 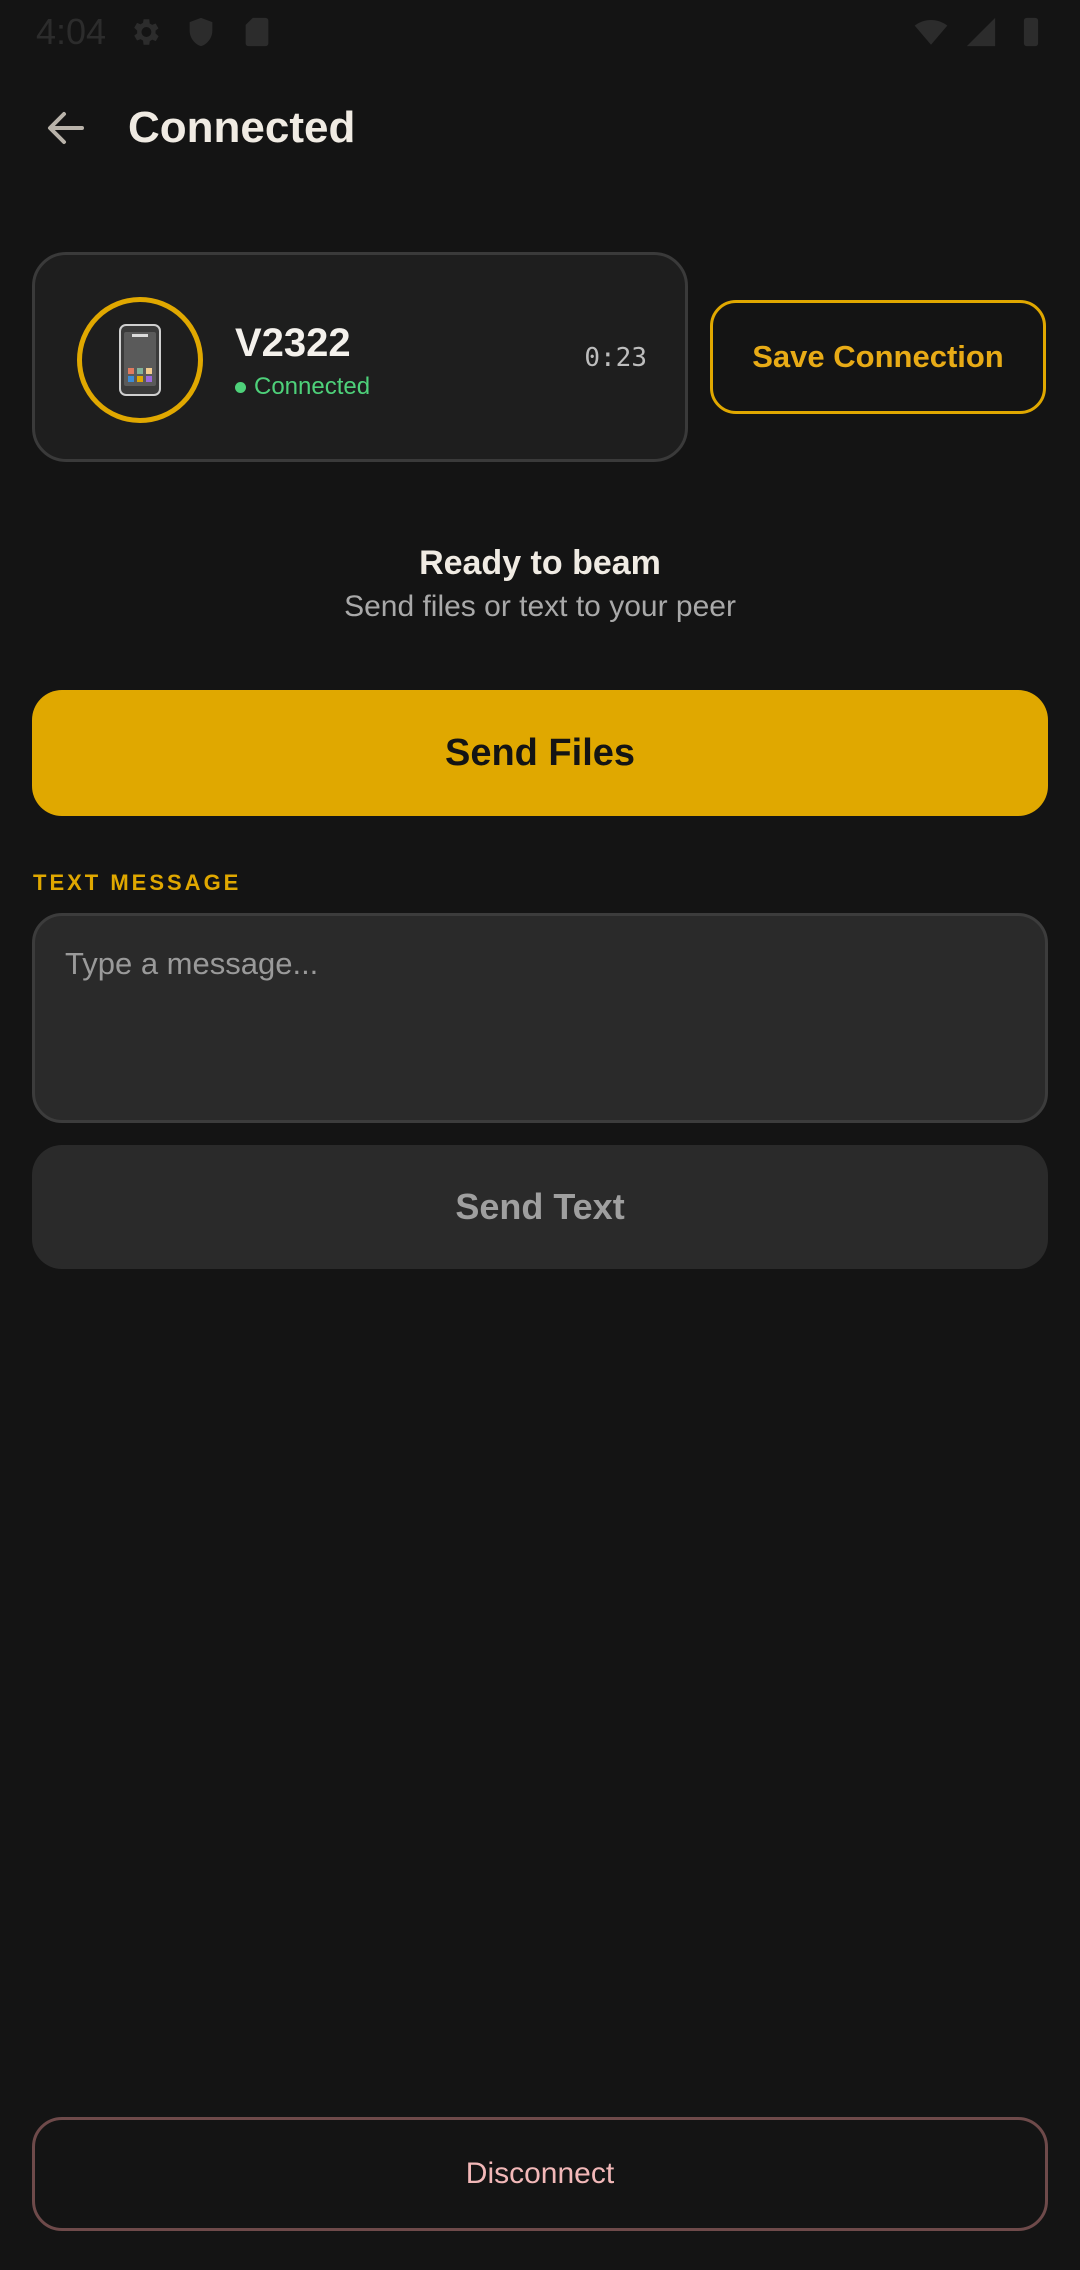 What do you see at coordinates (360, 357) in the screenshot?
I see `peer-card: V2322 Connected 0:23` at bounding box center [360, 357].